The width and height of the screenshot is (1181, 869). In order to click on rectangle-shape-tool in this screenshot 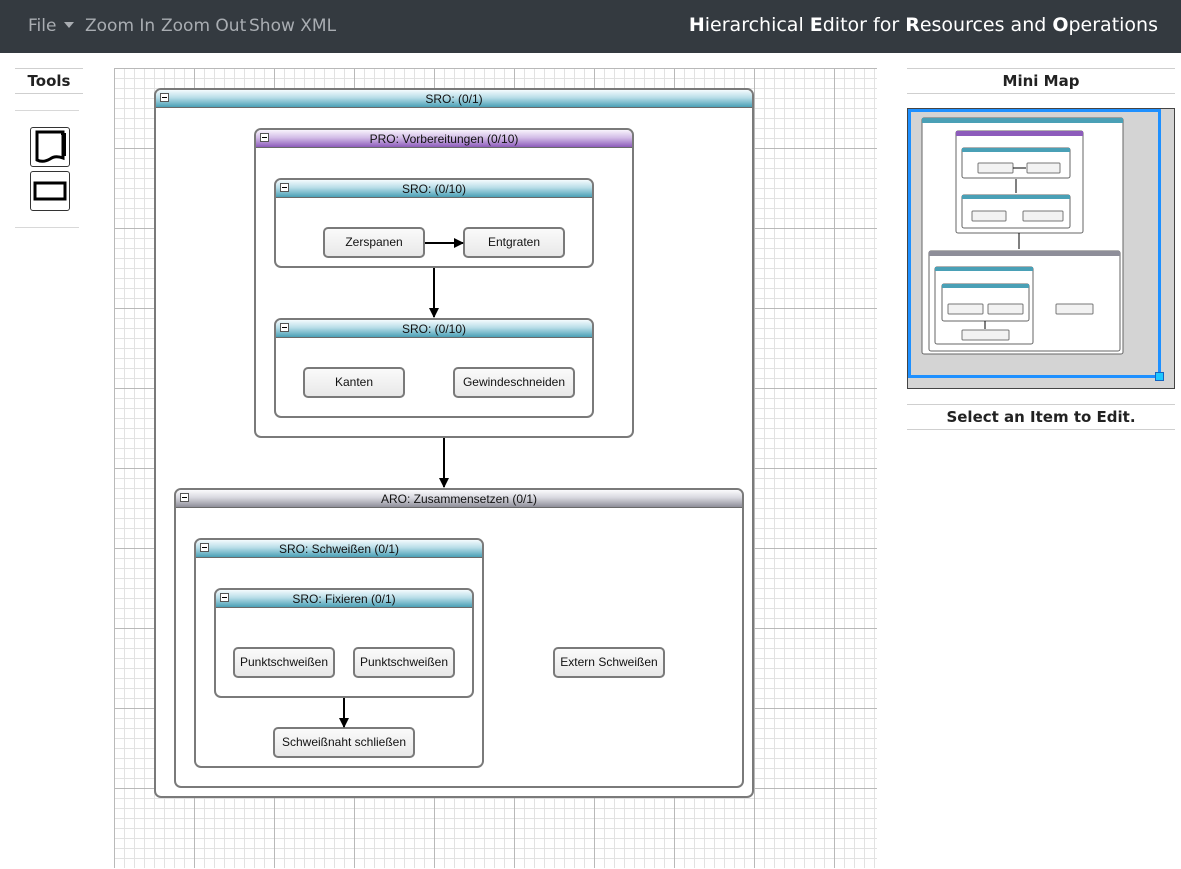, I will do `click(50, 191)`.